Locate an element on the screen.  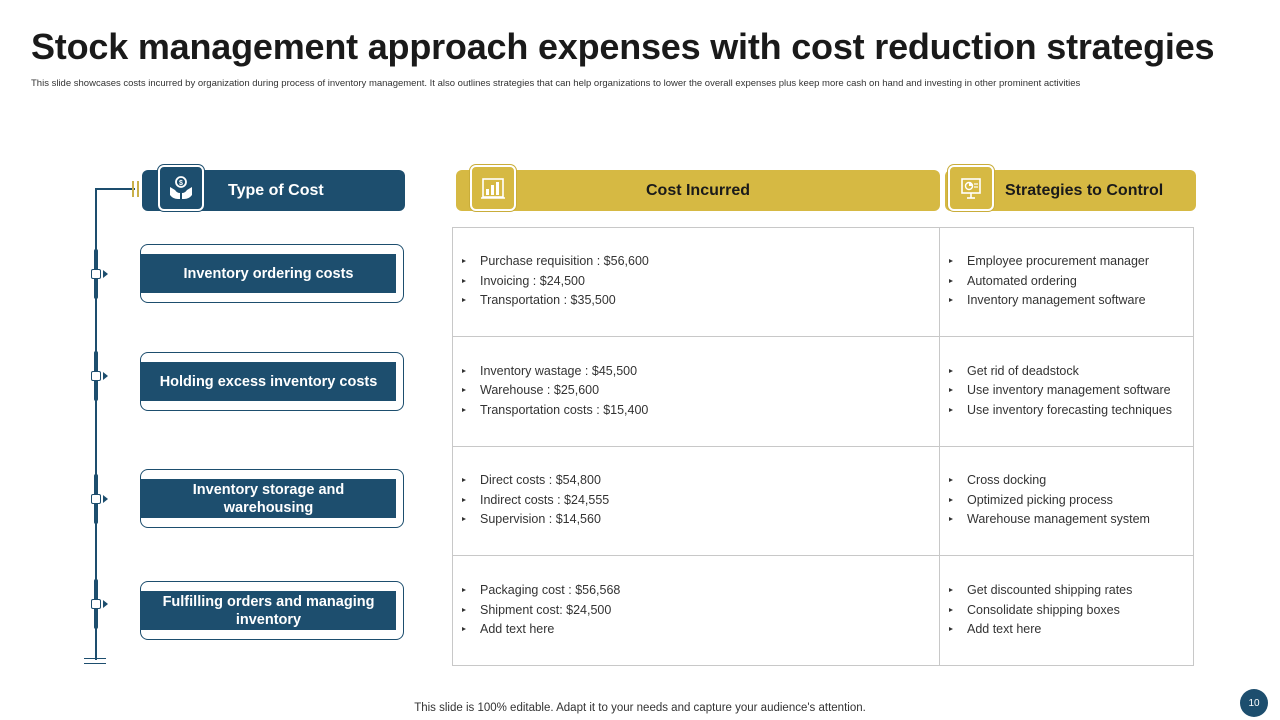
timeline-cap is located at coordinates (135, 189).